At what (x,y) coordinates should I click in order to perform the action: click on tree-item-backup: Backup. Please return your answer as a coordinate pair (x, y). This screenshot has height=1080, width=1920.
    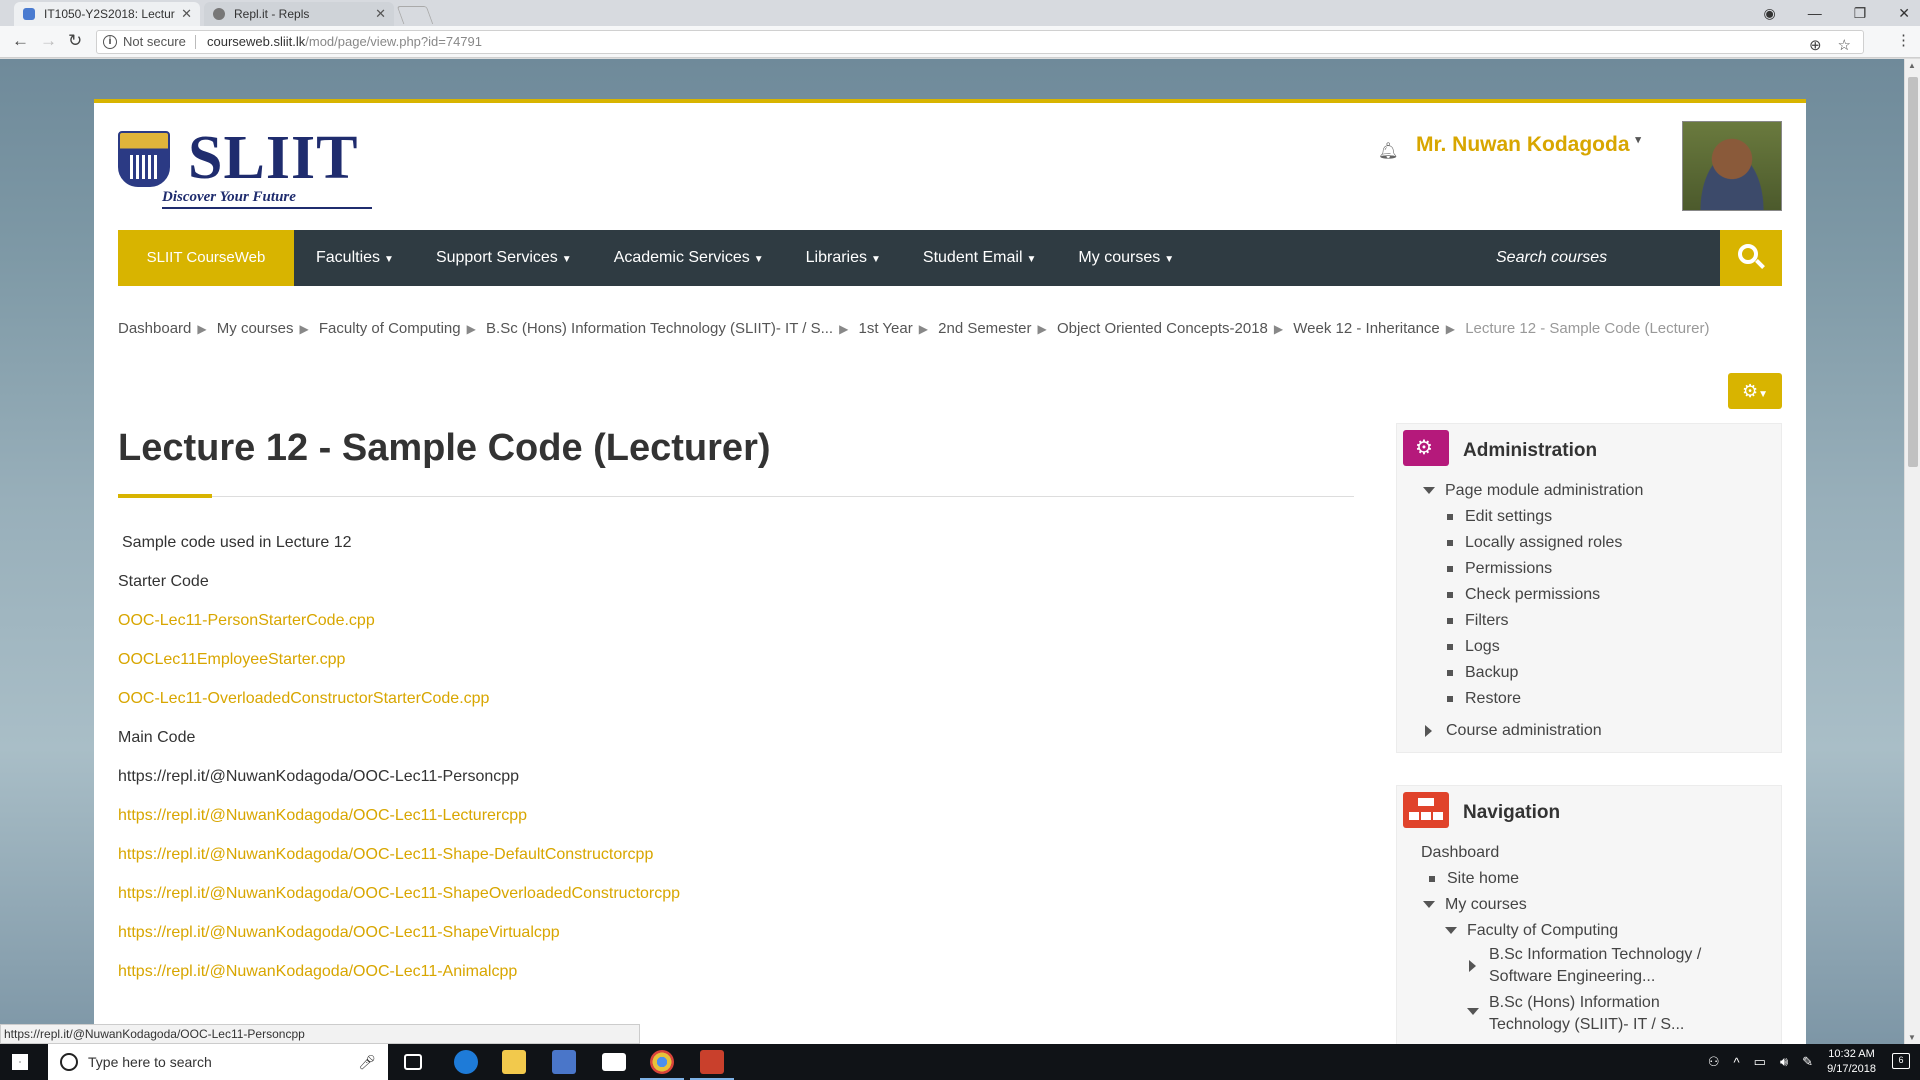
    Looking at the image, I should click on (1589, 673).